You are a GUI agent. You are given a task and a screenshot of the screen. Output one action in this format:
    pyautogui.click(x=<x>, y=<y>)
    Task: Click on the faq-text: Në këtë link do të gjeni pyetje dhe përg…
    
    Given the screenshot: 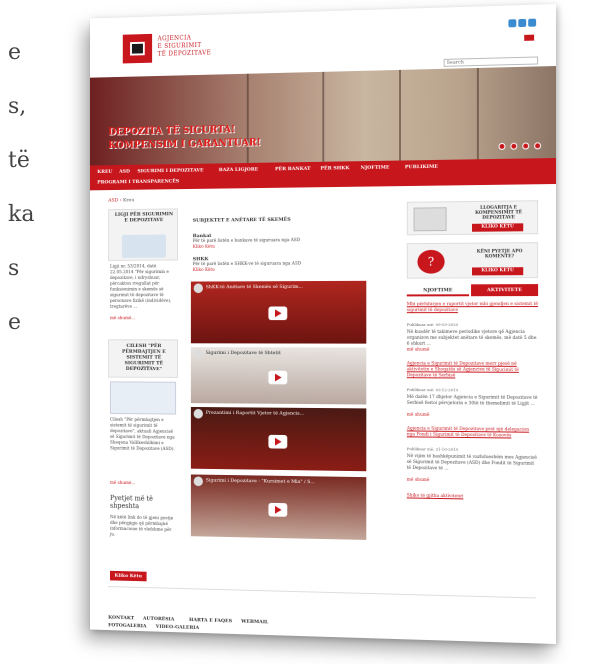 What is the action you would take?
    pyautogui.click(x=141, y=526)
    